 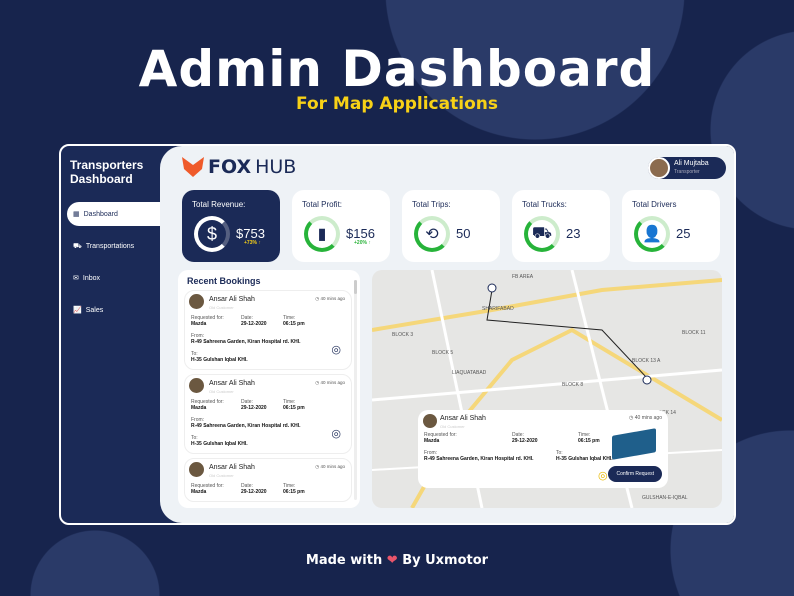 What do you see at coordinates (212, 234) in the screenshot?
I see `dollar-icon: $` at bounding box center [212, 234].